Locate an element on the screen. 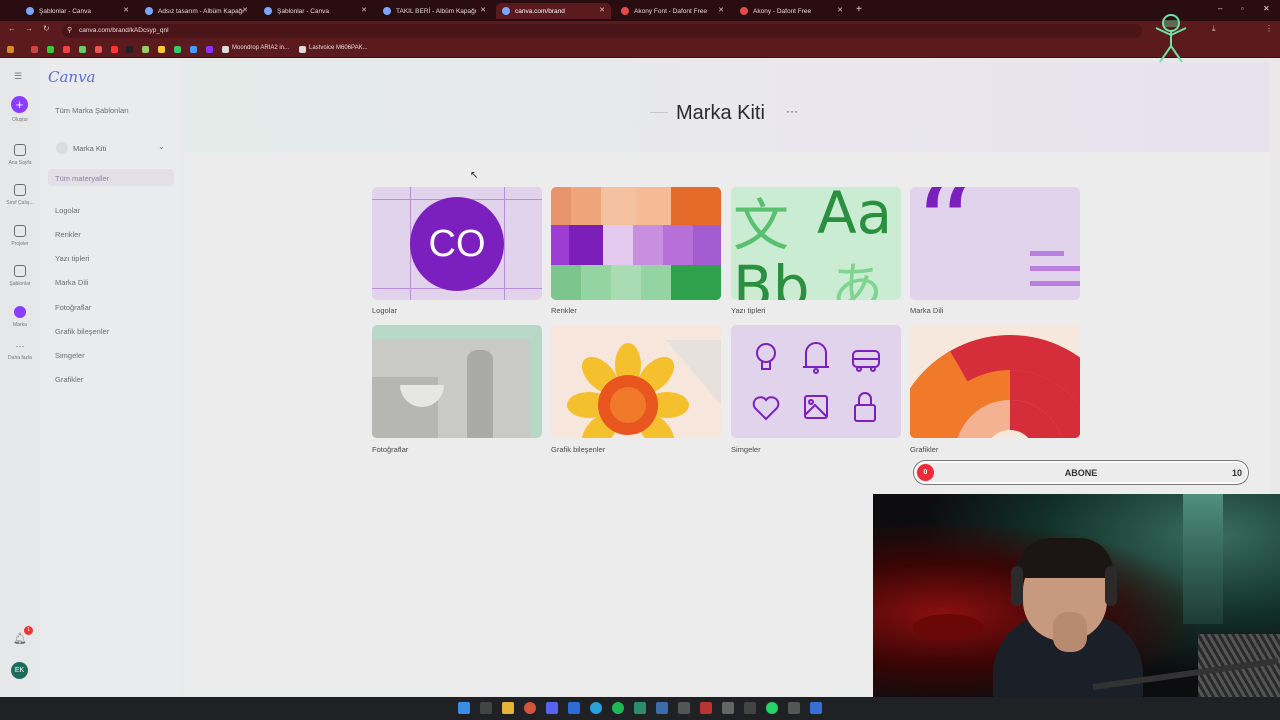  more-options-button: ··· is located at coordinates (792, 111).